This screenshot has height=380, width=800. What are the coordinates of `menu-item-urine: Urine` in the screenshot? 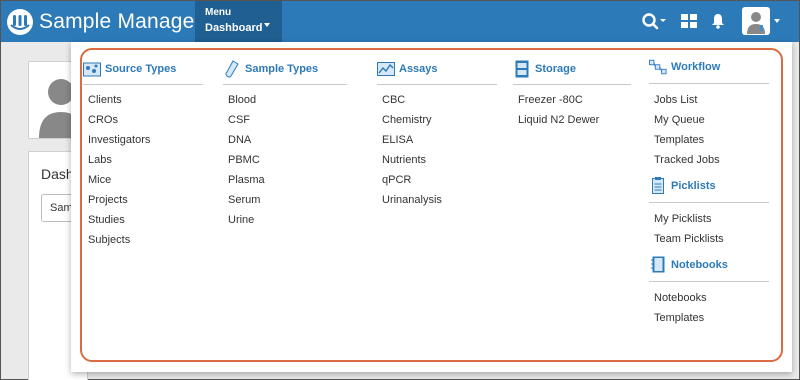 It's located at (285, 220).